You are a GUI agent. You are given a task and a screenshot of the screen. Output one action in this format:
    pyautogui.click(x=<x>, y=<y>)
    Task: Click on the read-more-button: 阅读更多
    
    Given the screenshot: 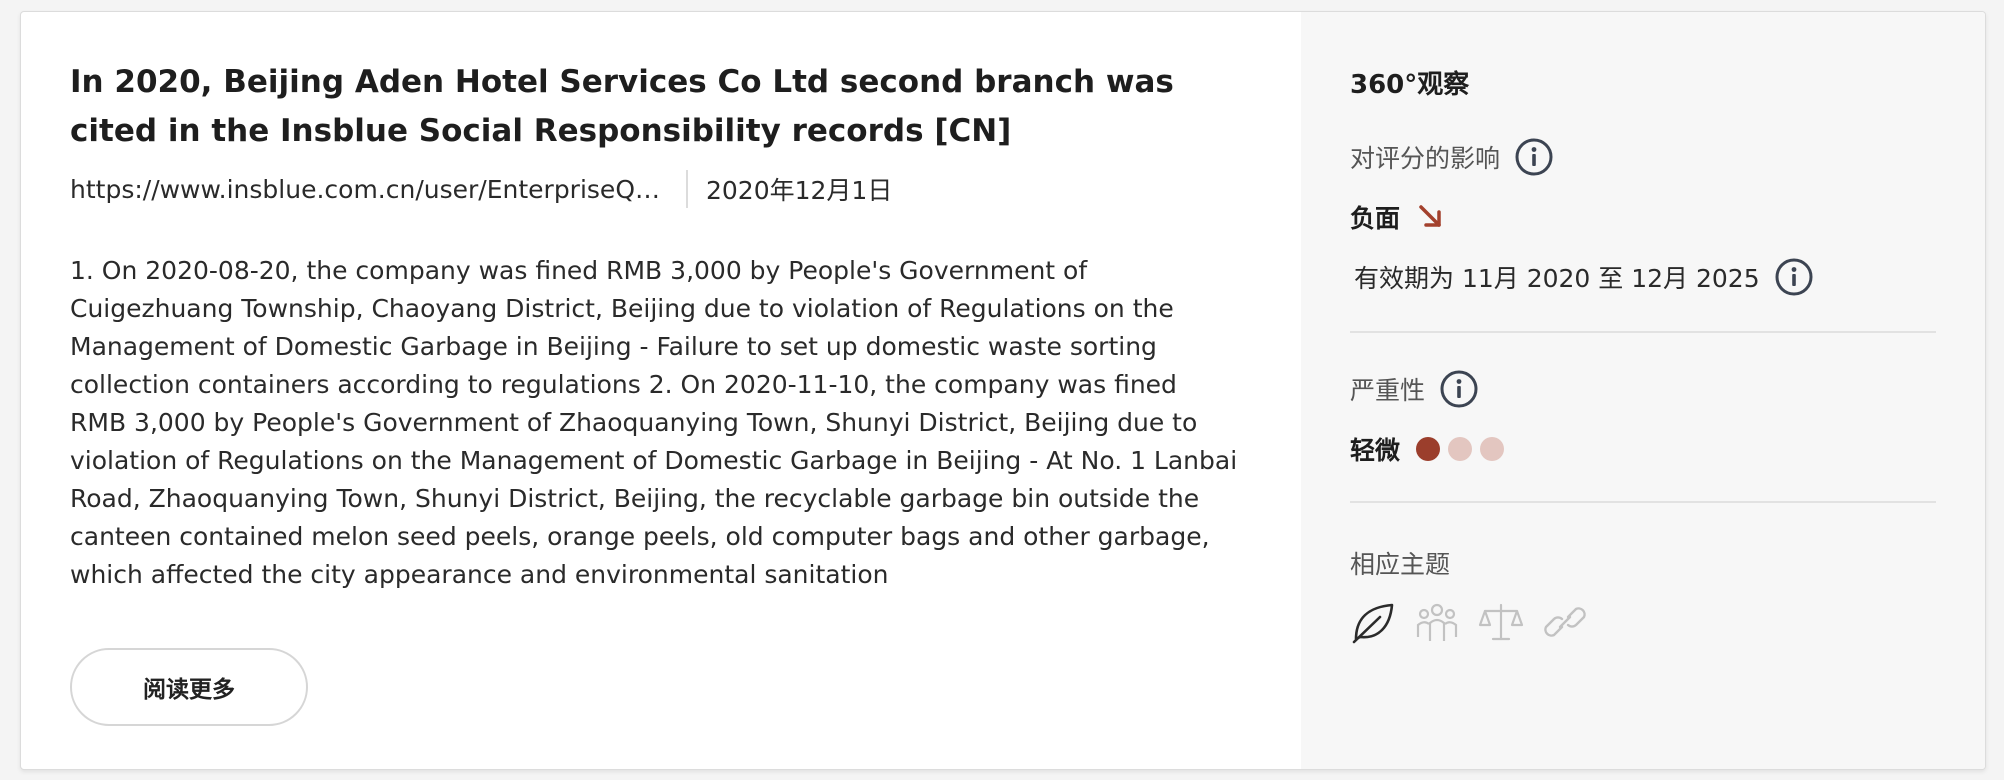 What is the action you would take?
    pyautogui.click(x=189, y=687)
    